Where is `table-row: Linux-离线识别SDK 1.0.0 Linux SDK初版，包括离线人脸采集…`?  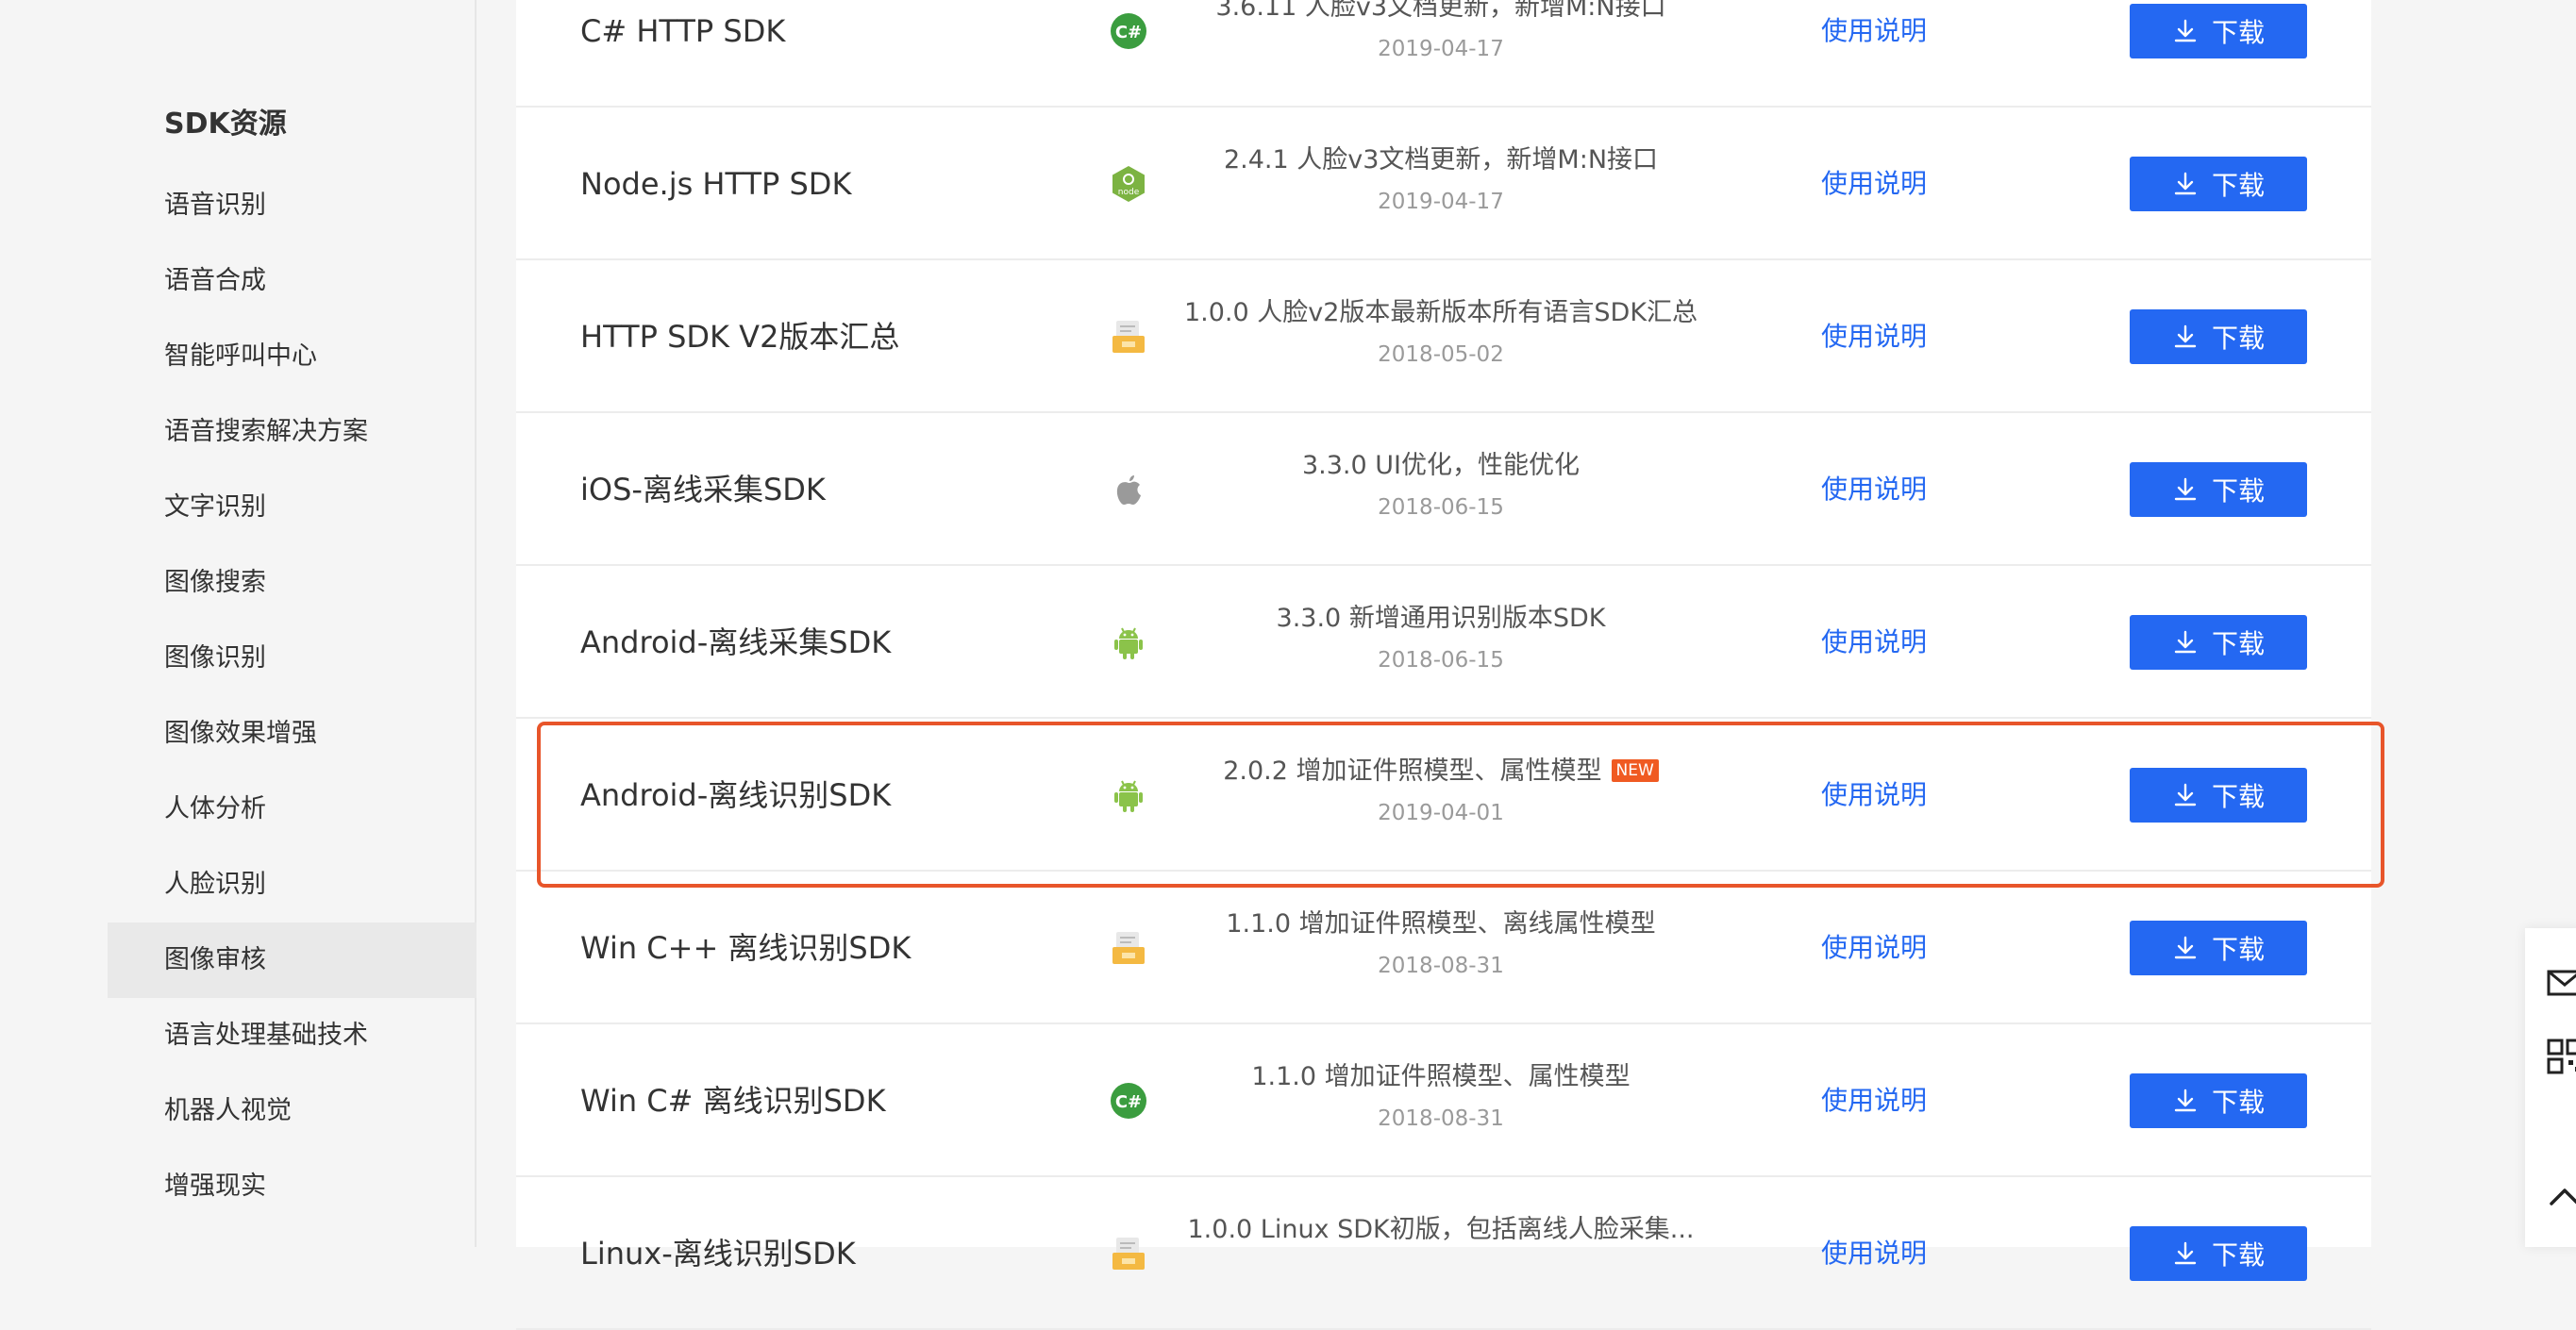 table-row: Linux-离线识别SDK 1.0.0 Linux SDK初版，包括离线人脸采集… is located at coordinates (1443, 1253).